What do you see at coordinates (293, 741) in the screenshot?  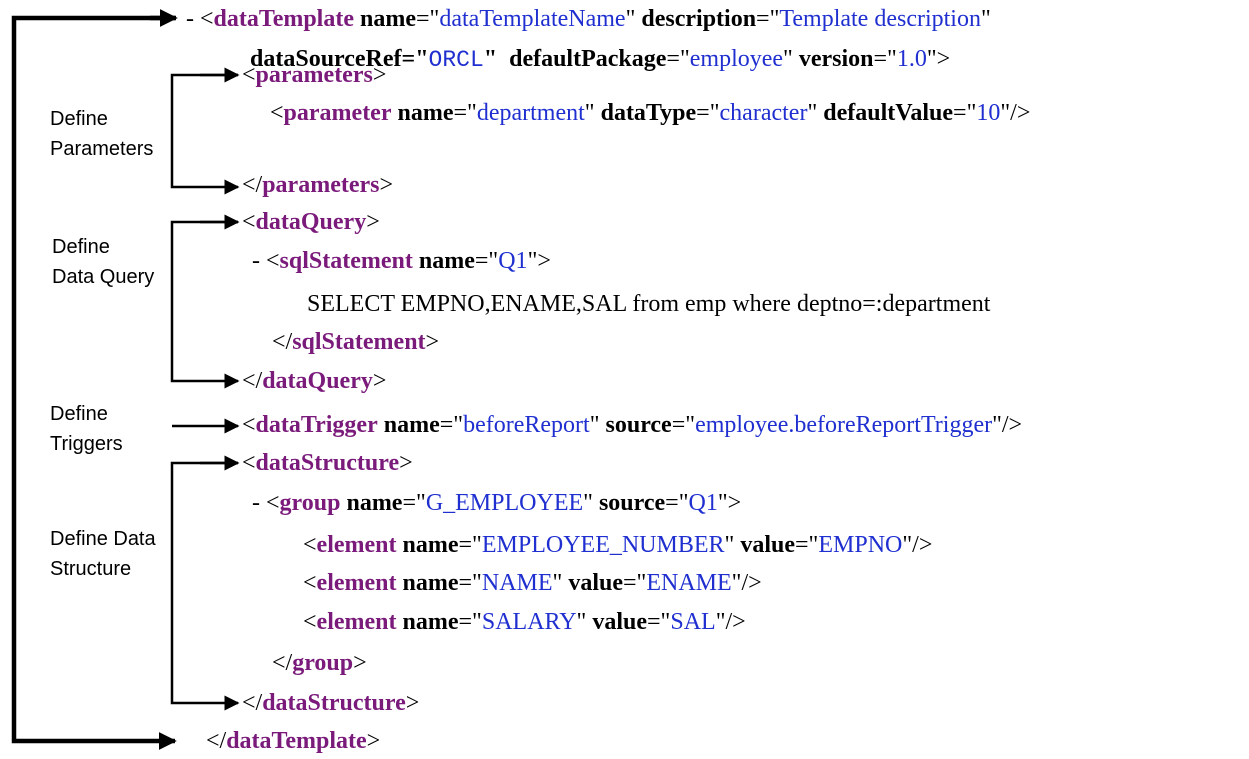 I see `data-template-close-line: </dataTemplate>` at bounding box center [293, 741].